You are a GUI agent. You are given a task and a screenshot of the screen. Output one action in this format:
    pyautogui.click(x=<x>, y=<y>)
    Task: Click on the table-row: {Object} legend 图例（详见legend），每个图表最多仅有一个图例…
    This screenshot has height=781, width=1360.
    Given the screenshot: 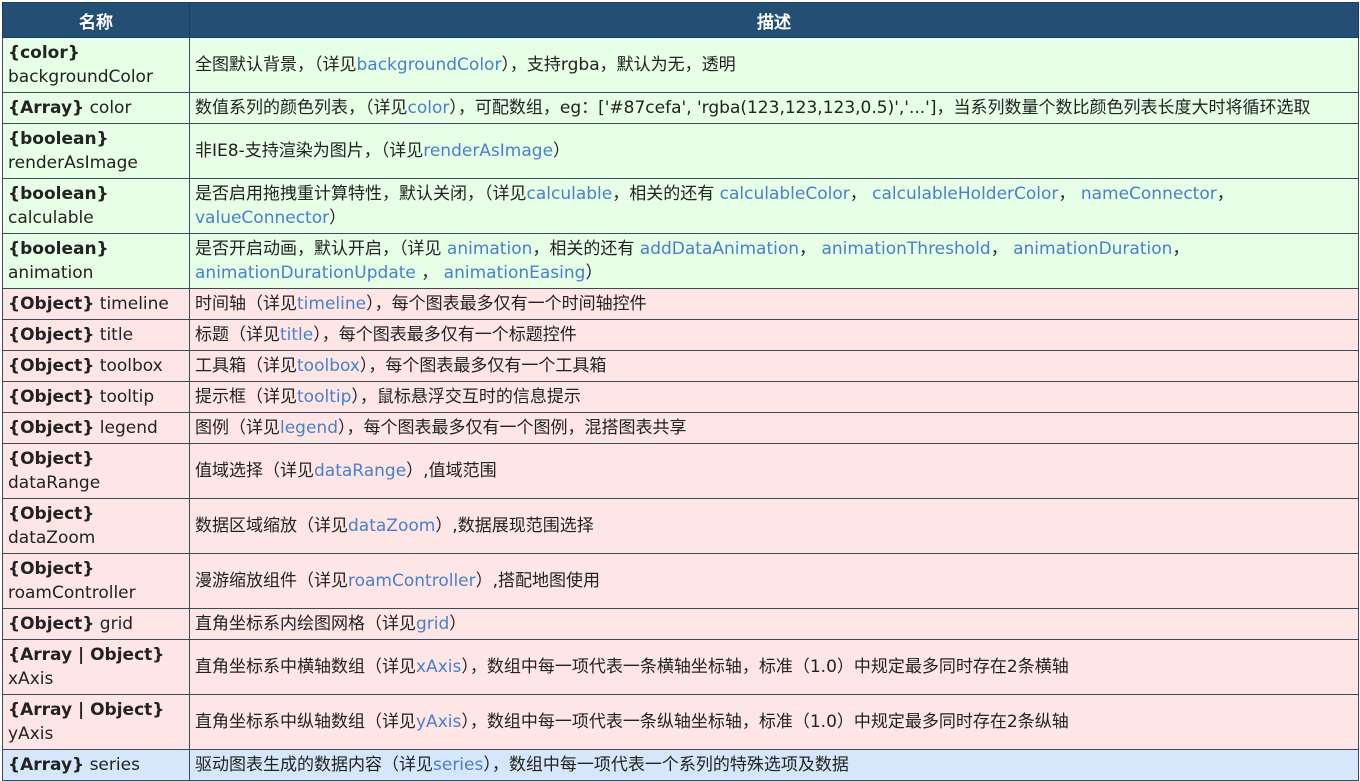 What is the action you would take?
    pyautogui.click(x=680, y=428)
    